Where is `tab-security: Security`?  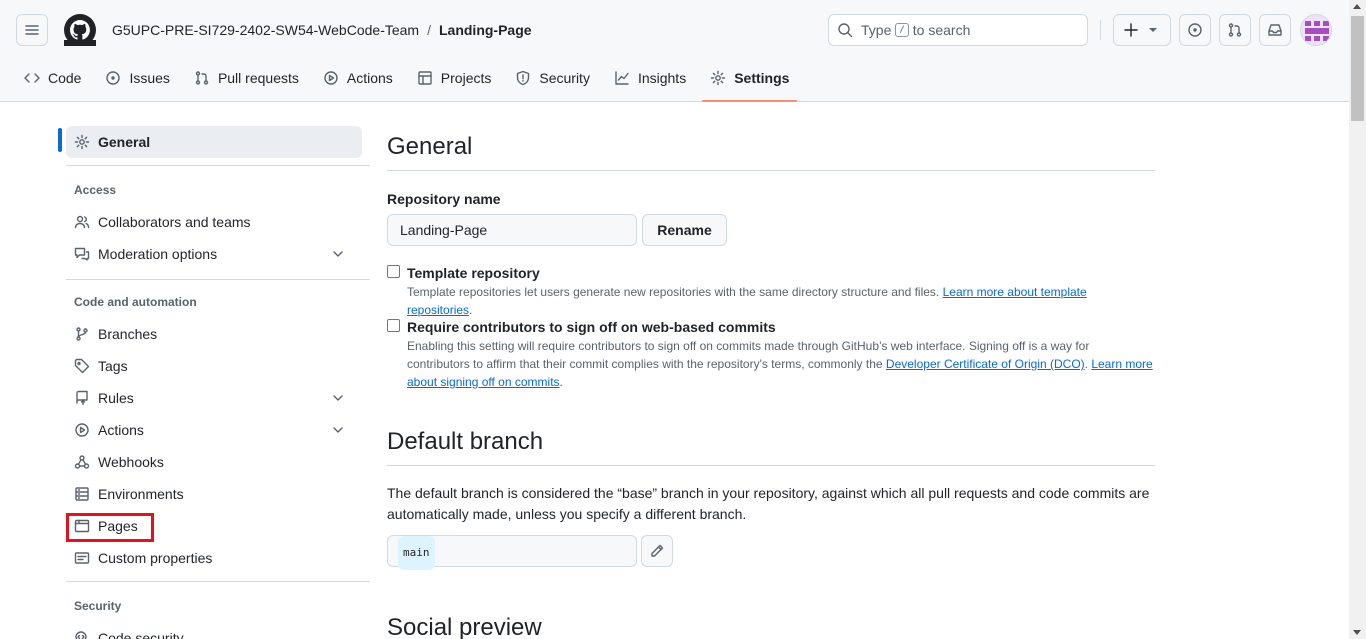 tab-security: Security is located at coordinates (552, 78).